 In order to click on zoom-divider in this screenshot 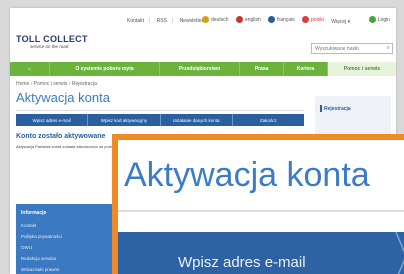, I will do `click(261, 211)`.